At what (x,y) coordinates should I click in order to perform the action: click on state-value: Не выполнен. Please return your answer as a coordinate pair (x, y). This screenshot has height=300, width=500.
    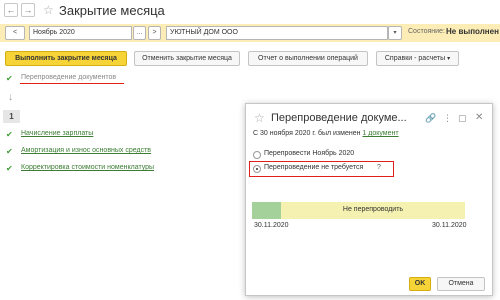
    Looking at the image, I should click on (472, 31).